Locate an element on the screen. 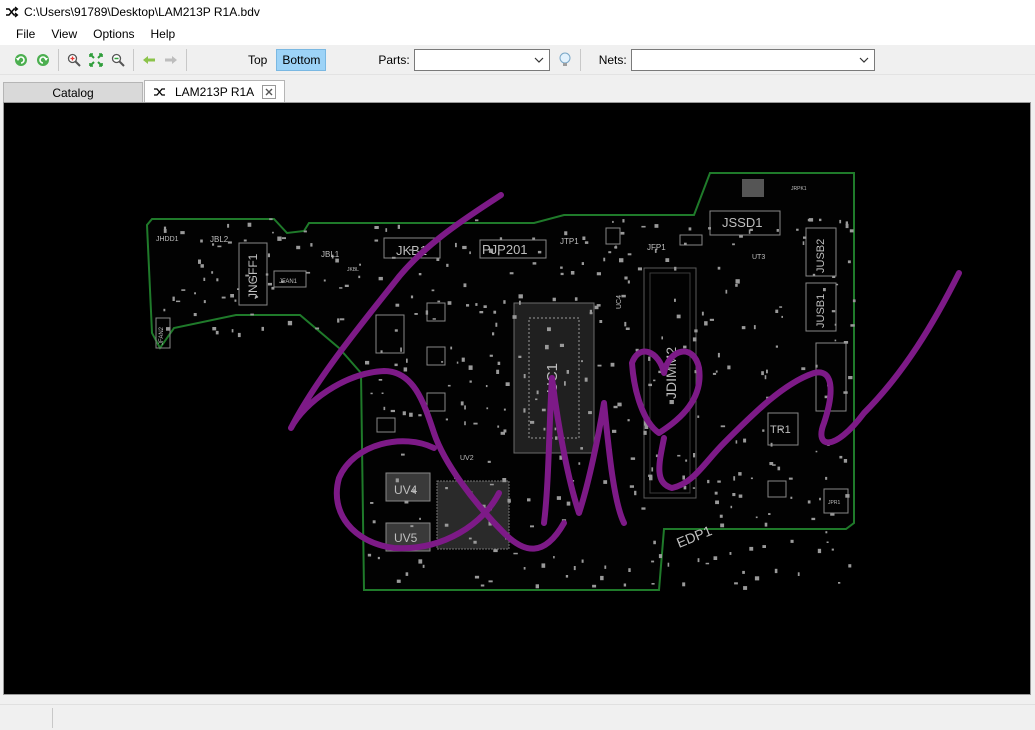  zoom-out-button is located at coordinates (118, 60).